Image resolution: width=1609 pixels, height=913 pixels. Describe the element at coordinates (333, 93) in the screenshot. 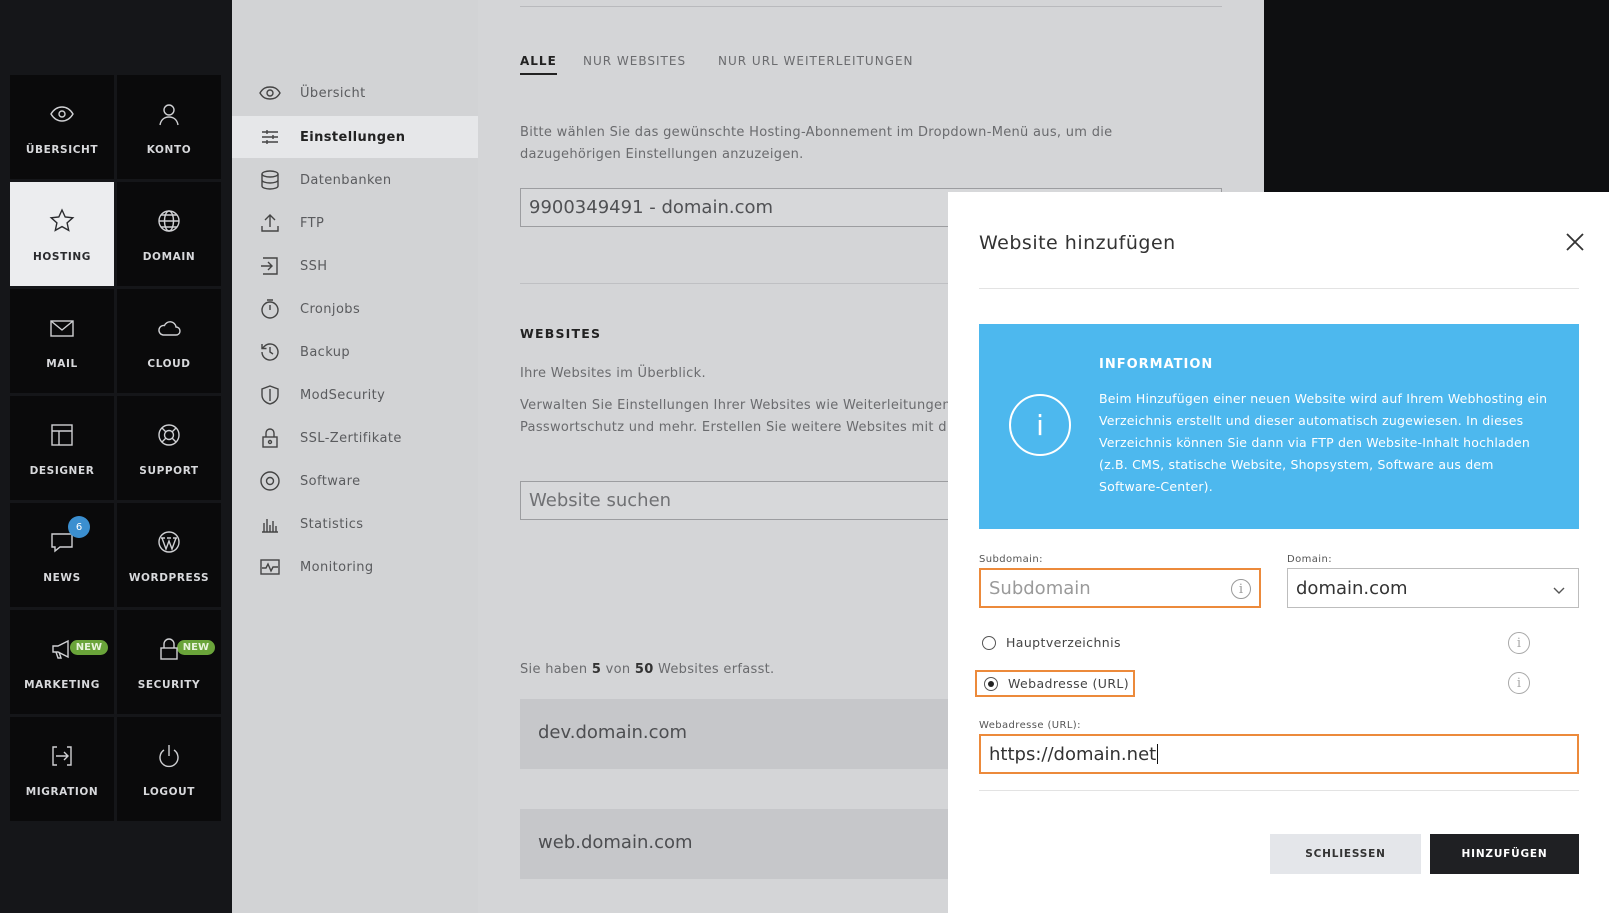

I see `subnav-label: Übersicht` at that location.